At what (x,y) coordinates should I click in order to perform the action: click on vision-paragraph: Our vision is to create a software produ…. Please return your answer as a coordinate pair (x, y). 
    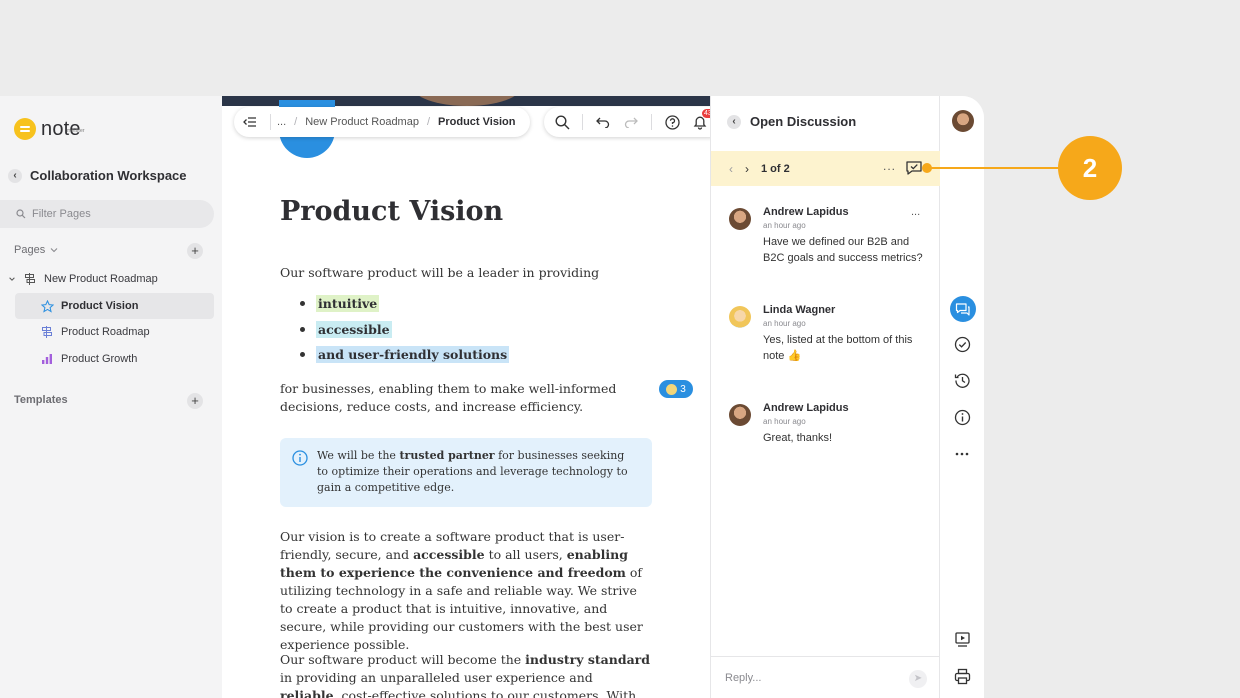
    Looking at the image, I should click on (466, 591).